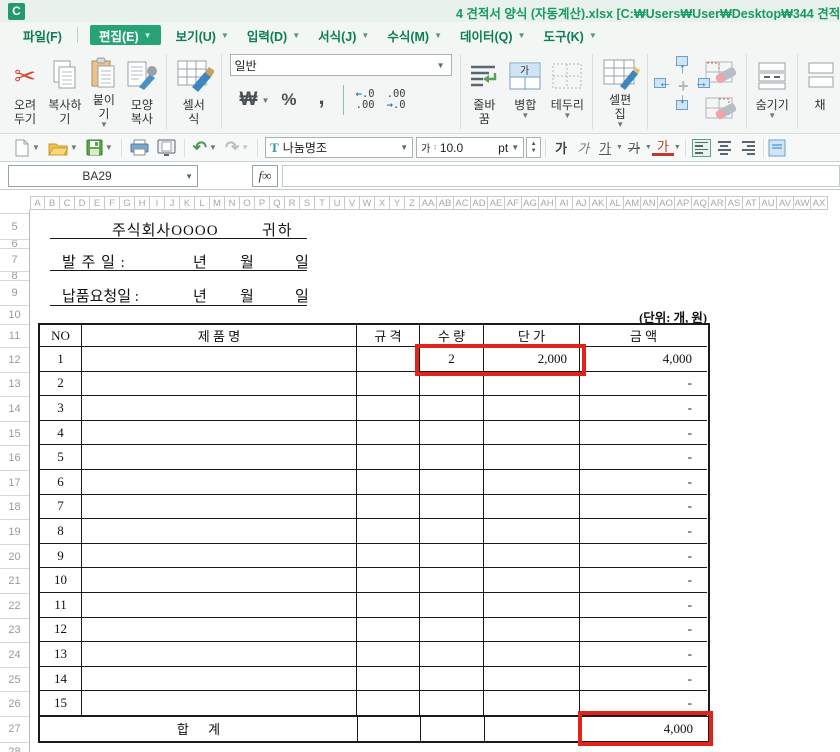  Describe the element at coordinates (382, 203) in the screenshot. I see `column-header-X: X` at that location.